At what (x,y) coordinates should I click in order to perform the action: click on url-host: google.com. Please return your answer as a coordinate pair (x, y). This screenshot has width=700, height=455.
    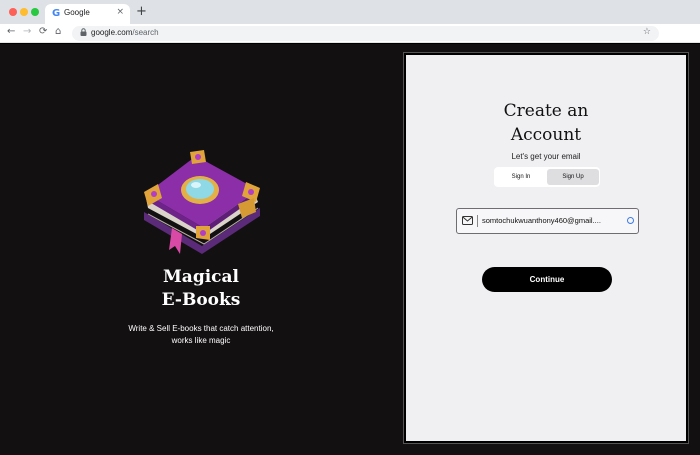
    Looking at the image, I should click on (112, 32).